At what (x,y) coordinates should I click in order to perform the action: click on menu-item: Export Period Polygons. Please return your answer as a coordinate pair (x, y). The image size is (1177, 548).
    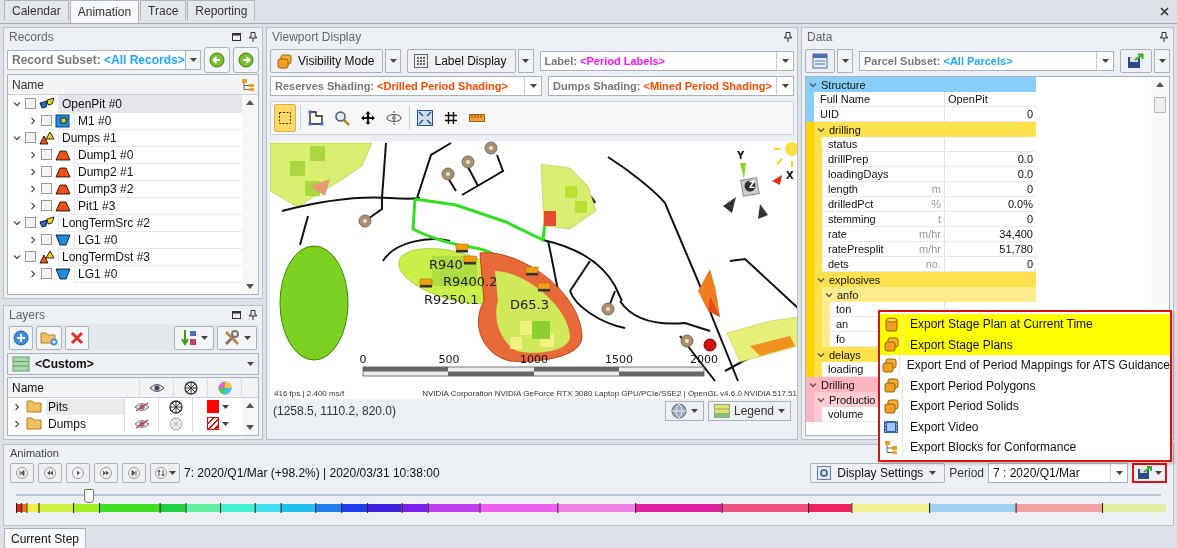
    Looking at the image, I should click on (1025, 385).